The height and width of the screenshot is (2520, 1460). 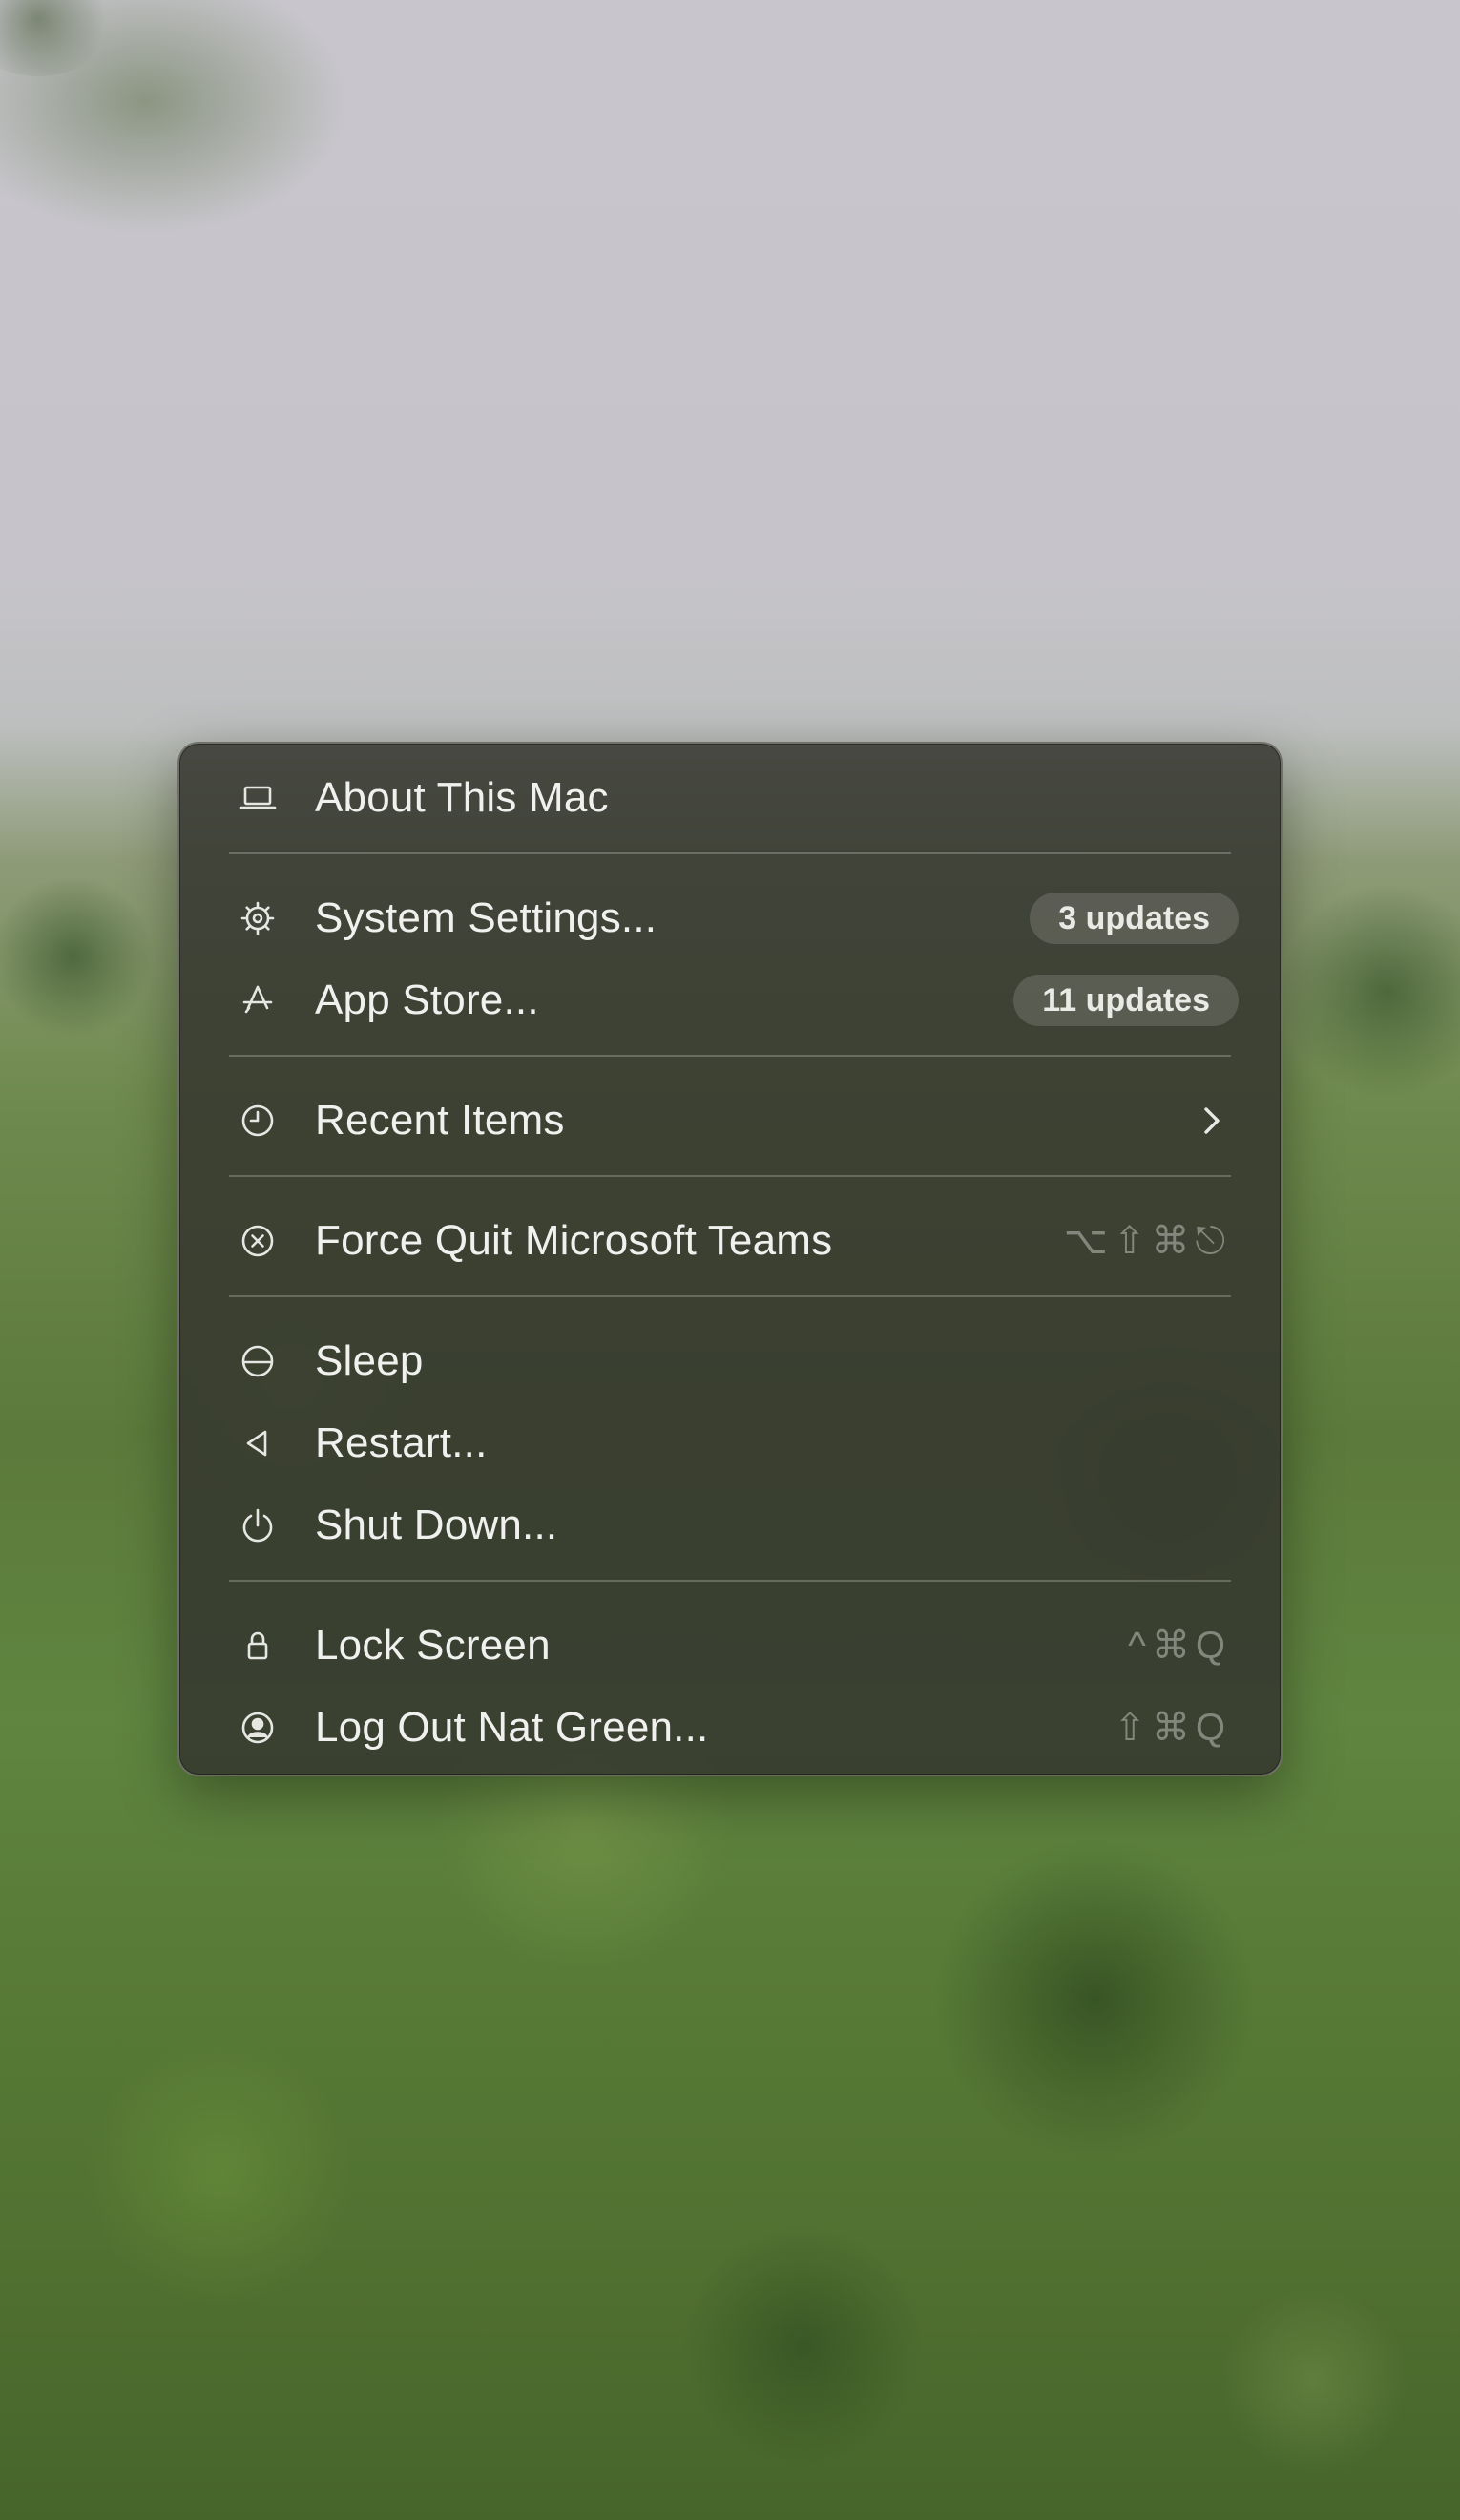 I want to click on menu-item-label: Force Quit Microsoft Teams, so click(x=574, y=1241).